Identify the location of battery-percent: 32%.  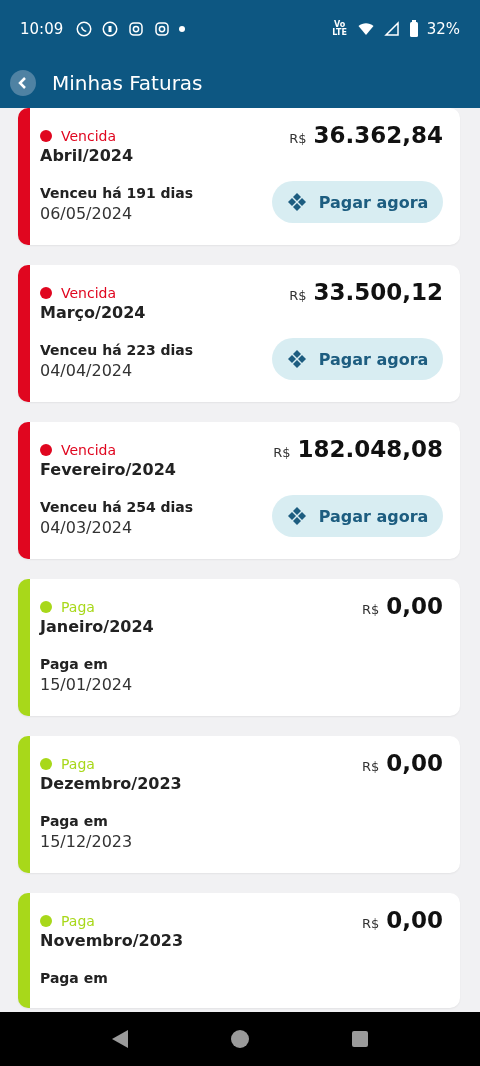
(443, 29).